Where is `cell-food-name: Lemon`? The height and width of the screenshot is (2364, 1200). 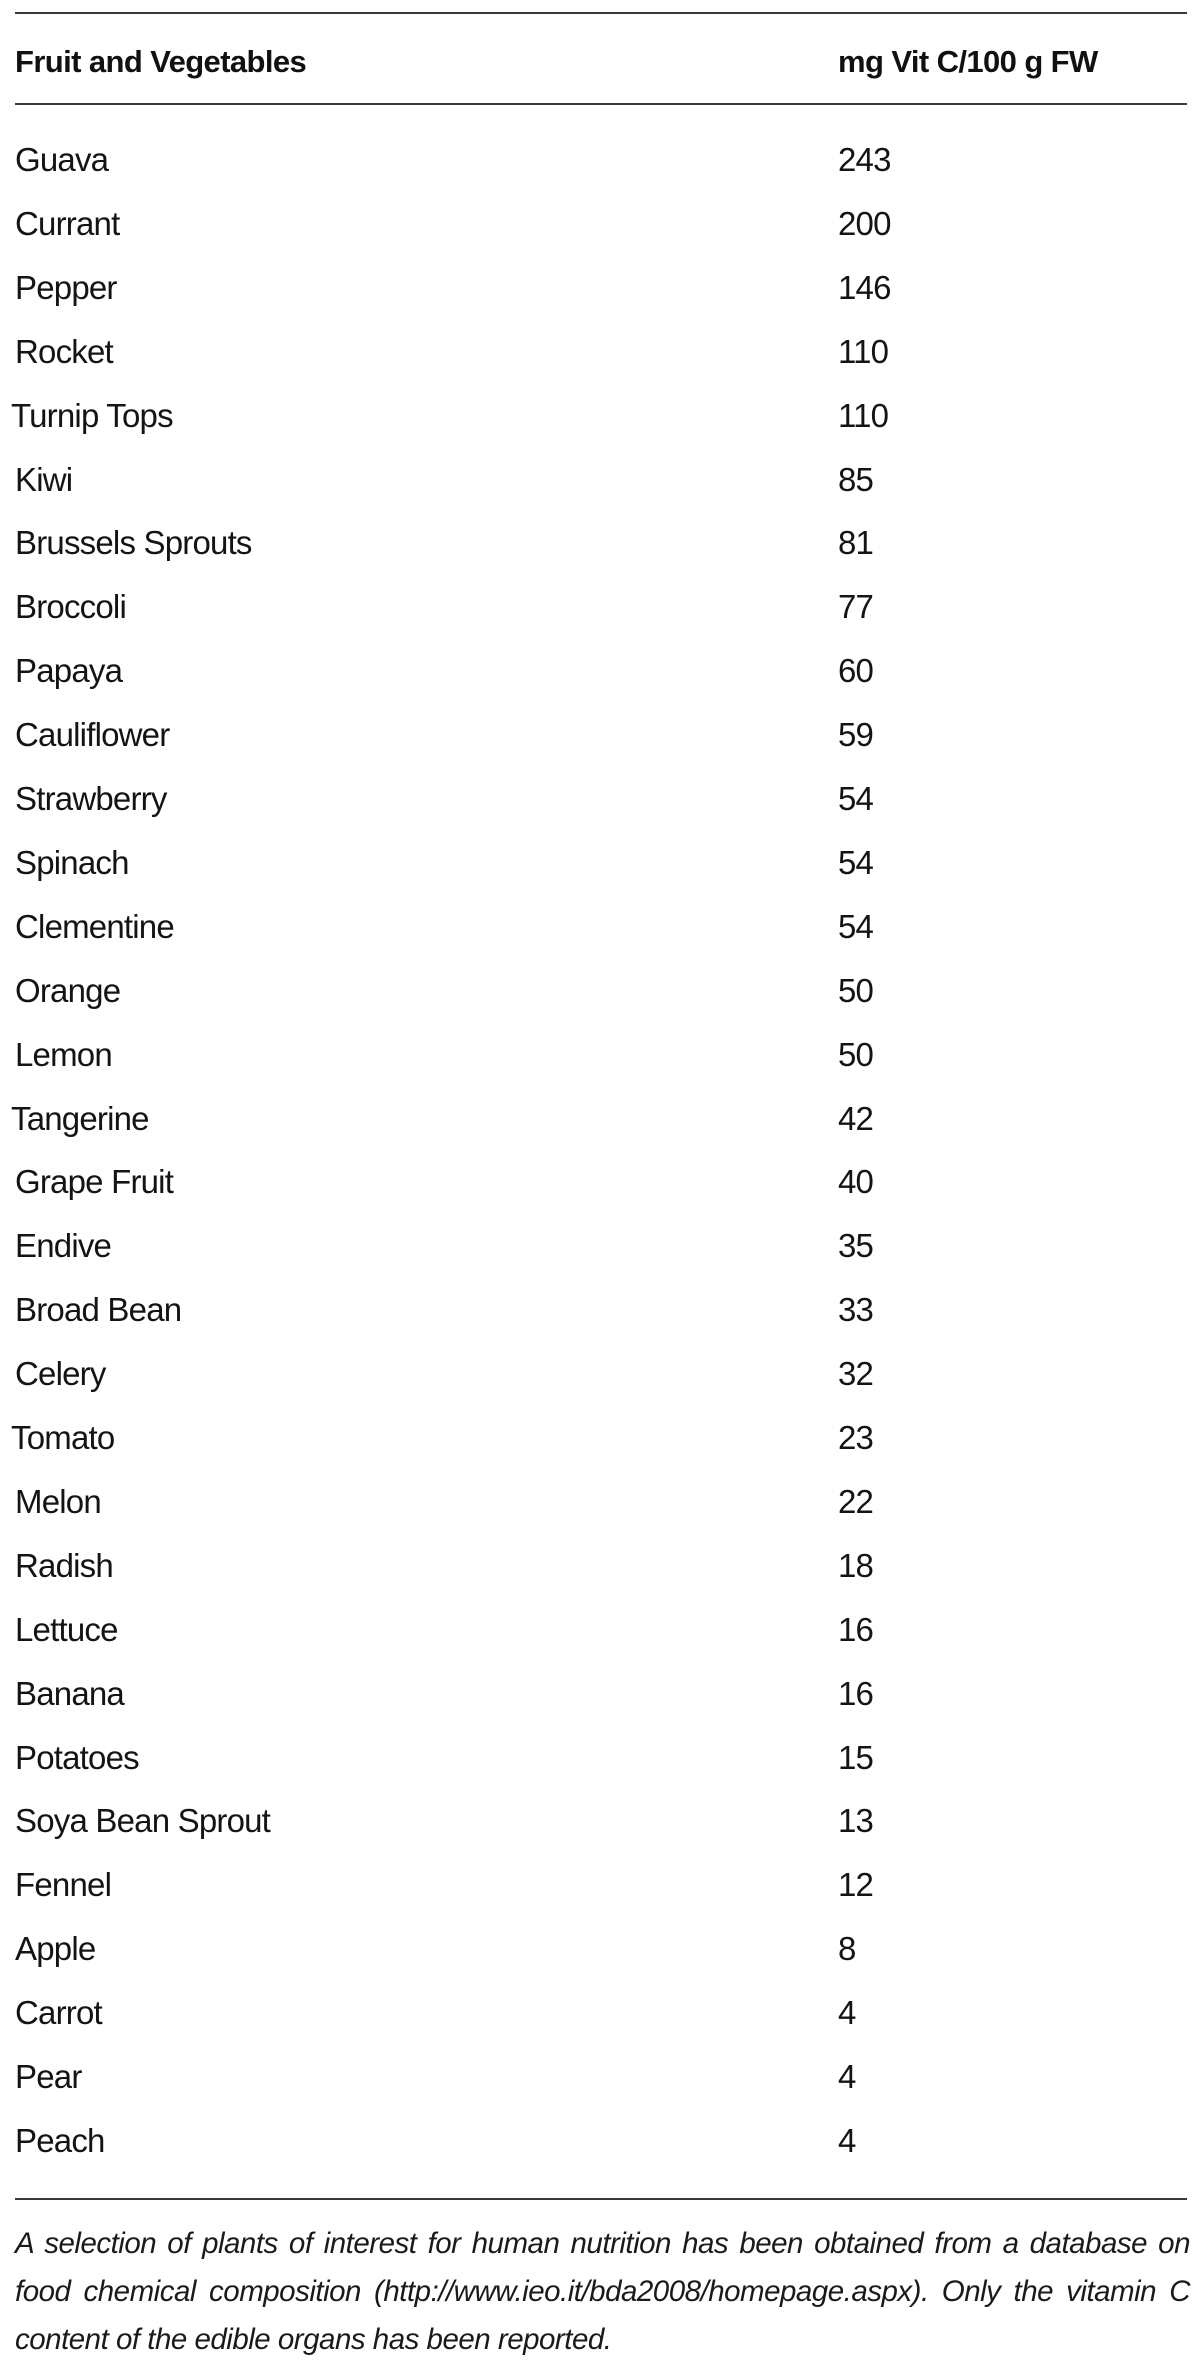
cell-food-name: Lemon is located at coordinates (64, 1054).